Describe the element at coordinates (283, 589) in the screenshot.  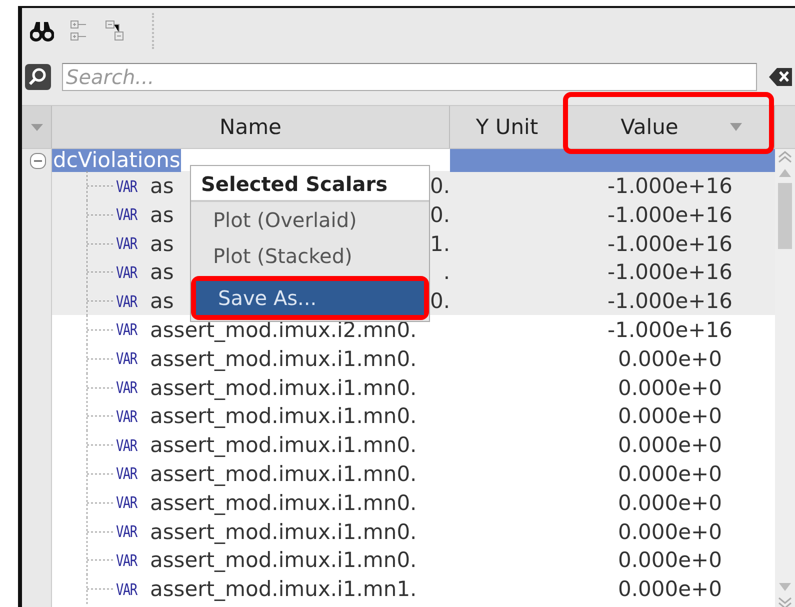
I see `variable-name: assert_mod.imux.i1.mn1.` at that location.